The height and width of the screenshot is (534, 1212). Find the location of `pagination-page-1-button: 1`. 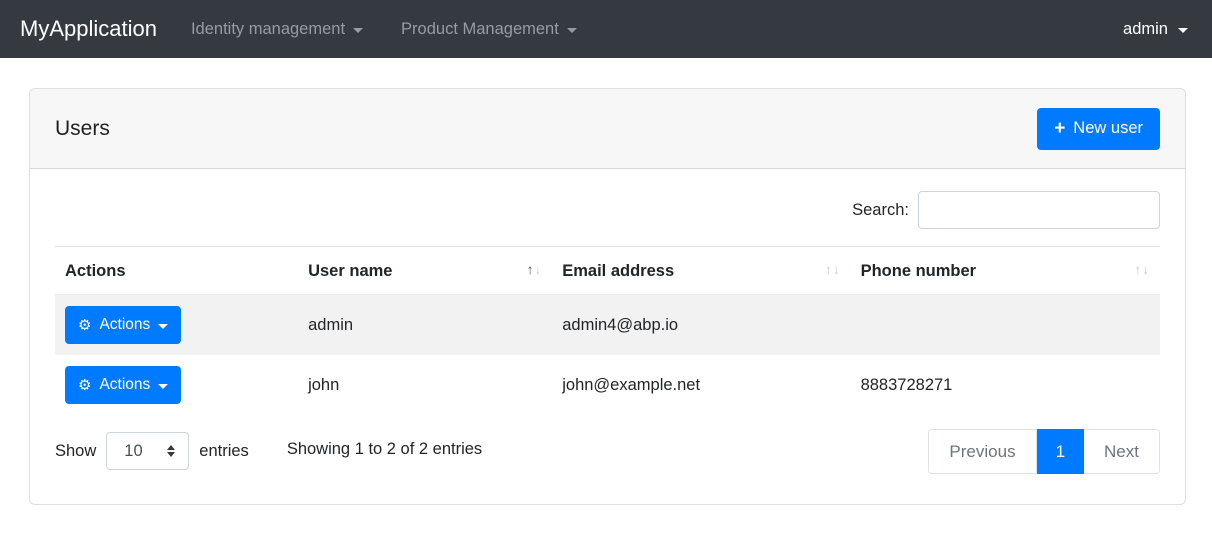

pagination-page-1-button: 1 is located at coordinates (1060, 451).